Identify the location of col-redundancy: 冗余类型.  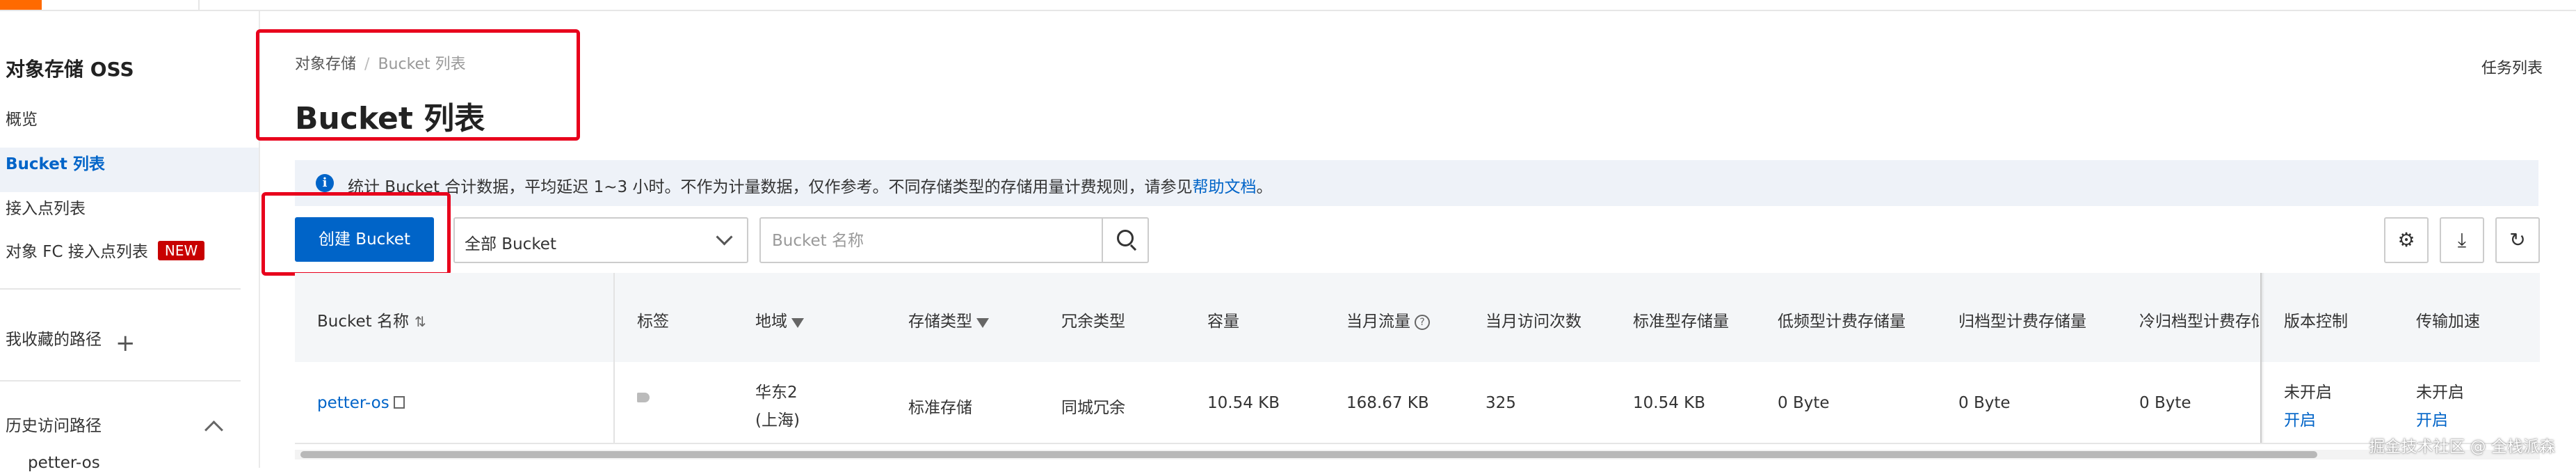
(1093, 322).